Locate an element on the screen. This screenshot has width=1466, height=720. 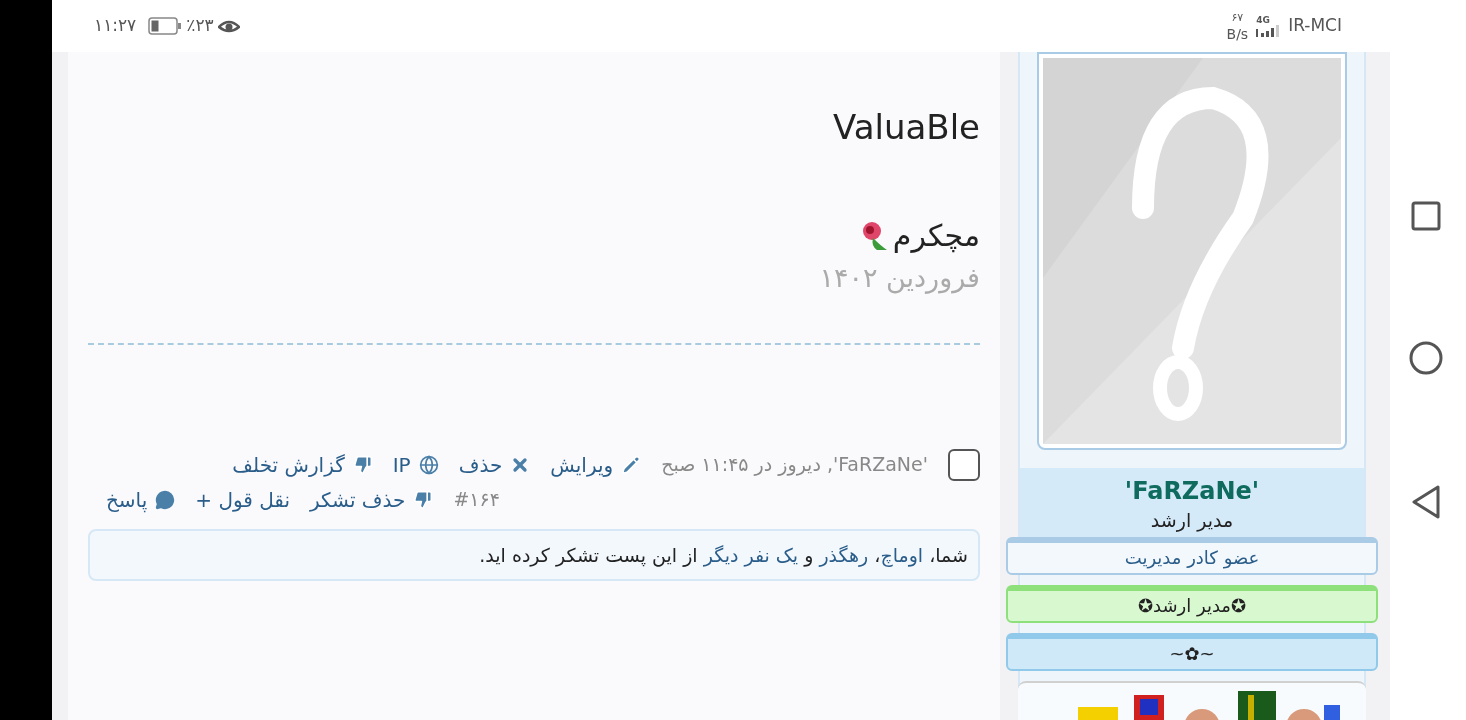
battery-percent: ٪۲۳ is located at coordinates (200, 26).